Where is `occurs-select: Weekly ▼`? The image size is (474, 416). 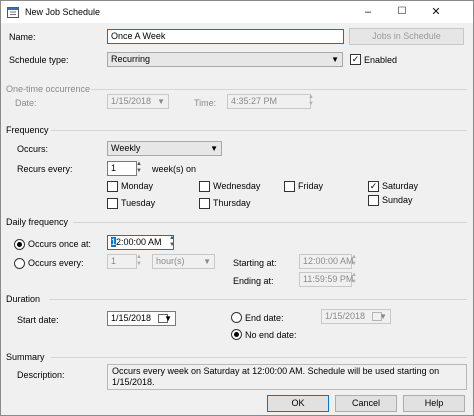 occurs-select: Weekly ▼ is located at coordinates (164, 148).